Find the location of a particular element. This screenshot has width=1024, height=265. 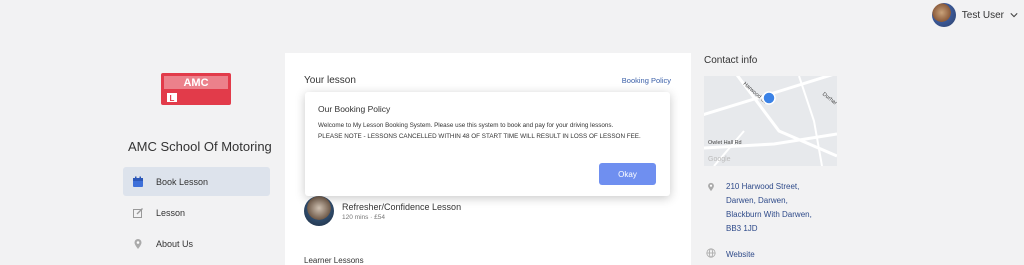

map-brand: Google is located at coordinates (719, 159).